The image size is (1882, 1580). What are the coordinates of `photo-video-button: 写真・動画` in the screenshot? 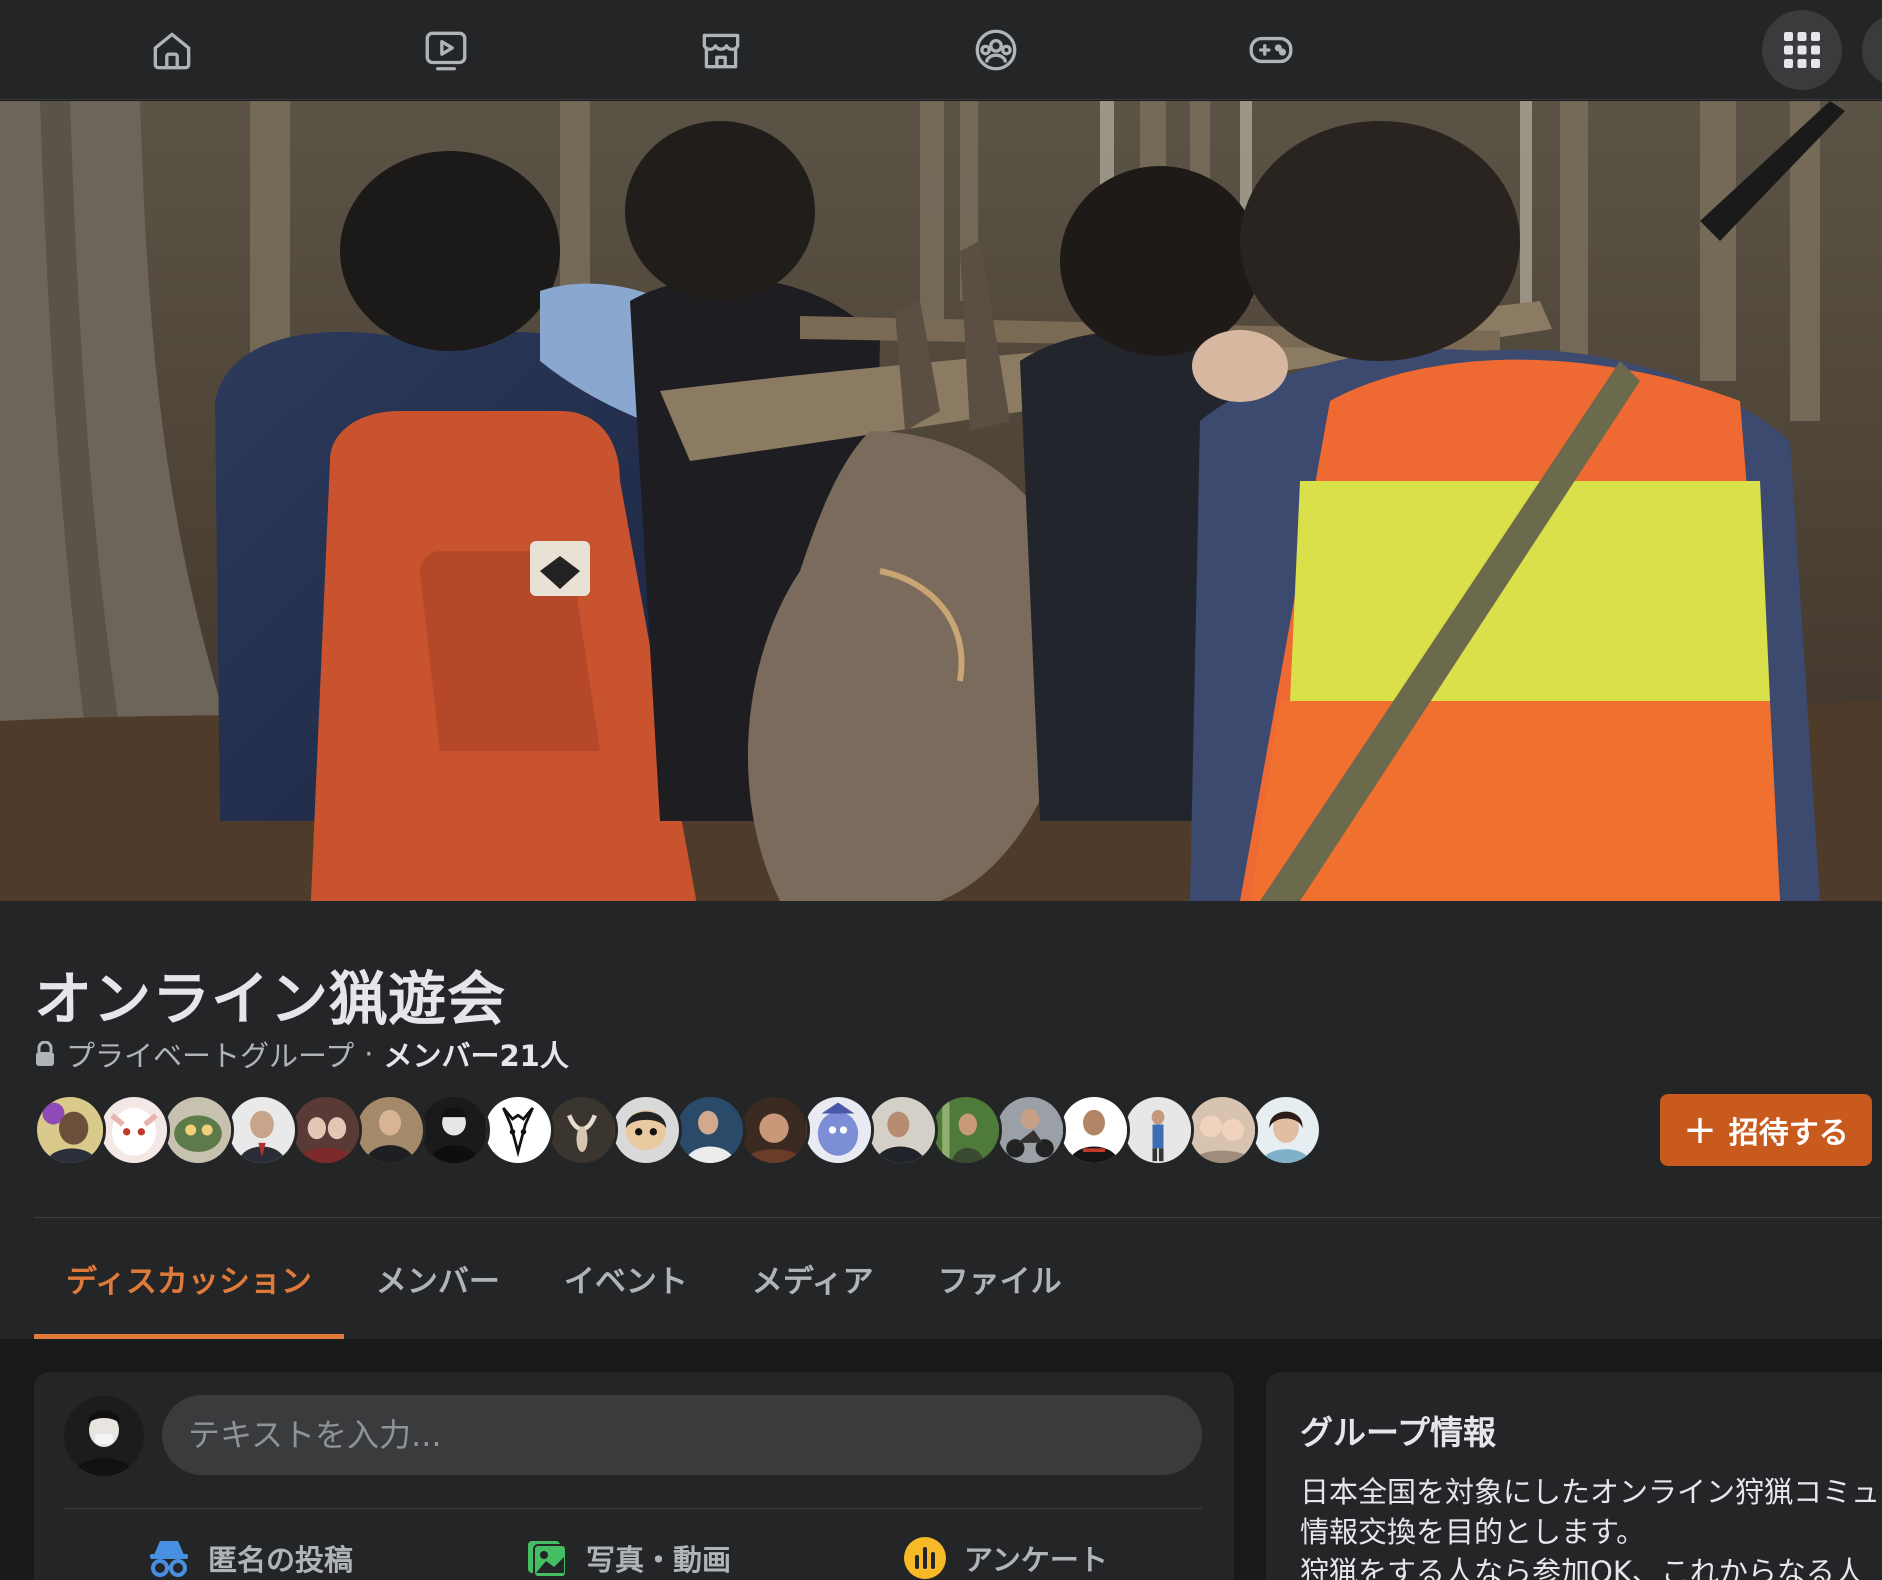 It's located at (627, 1554).